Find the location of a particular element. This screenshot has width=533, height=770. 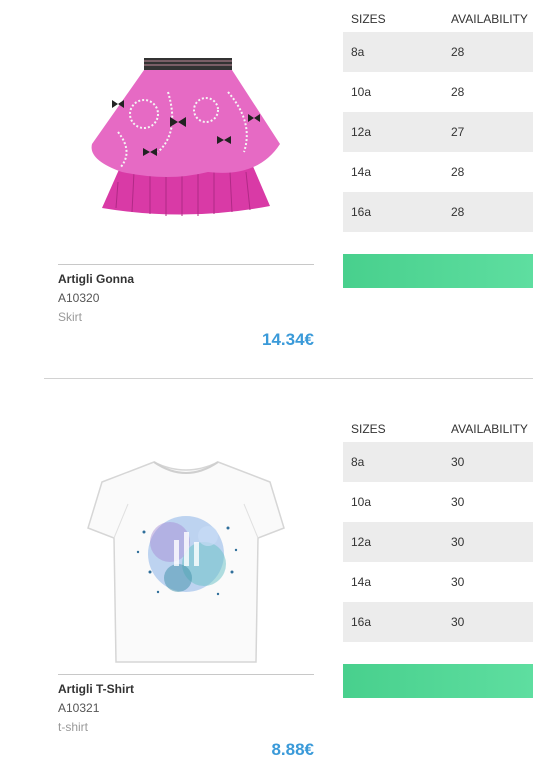

table-row: 16a 28 is located at coordinates (438, 212).